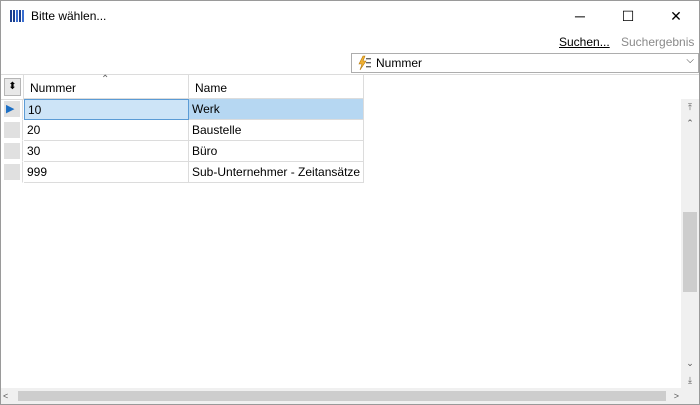  Describe the element at coordinates (17, 16) in the screenshot. I see `app-grid-icon` at that location.